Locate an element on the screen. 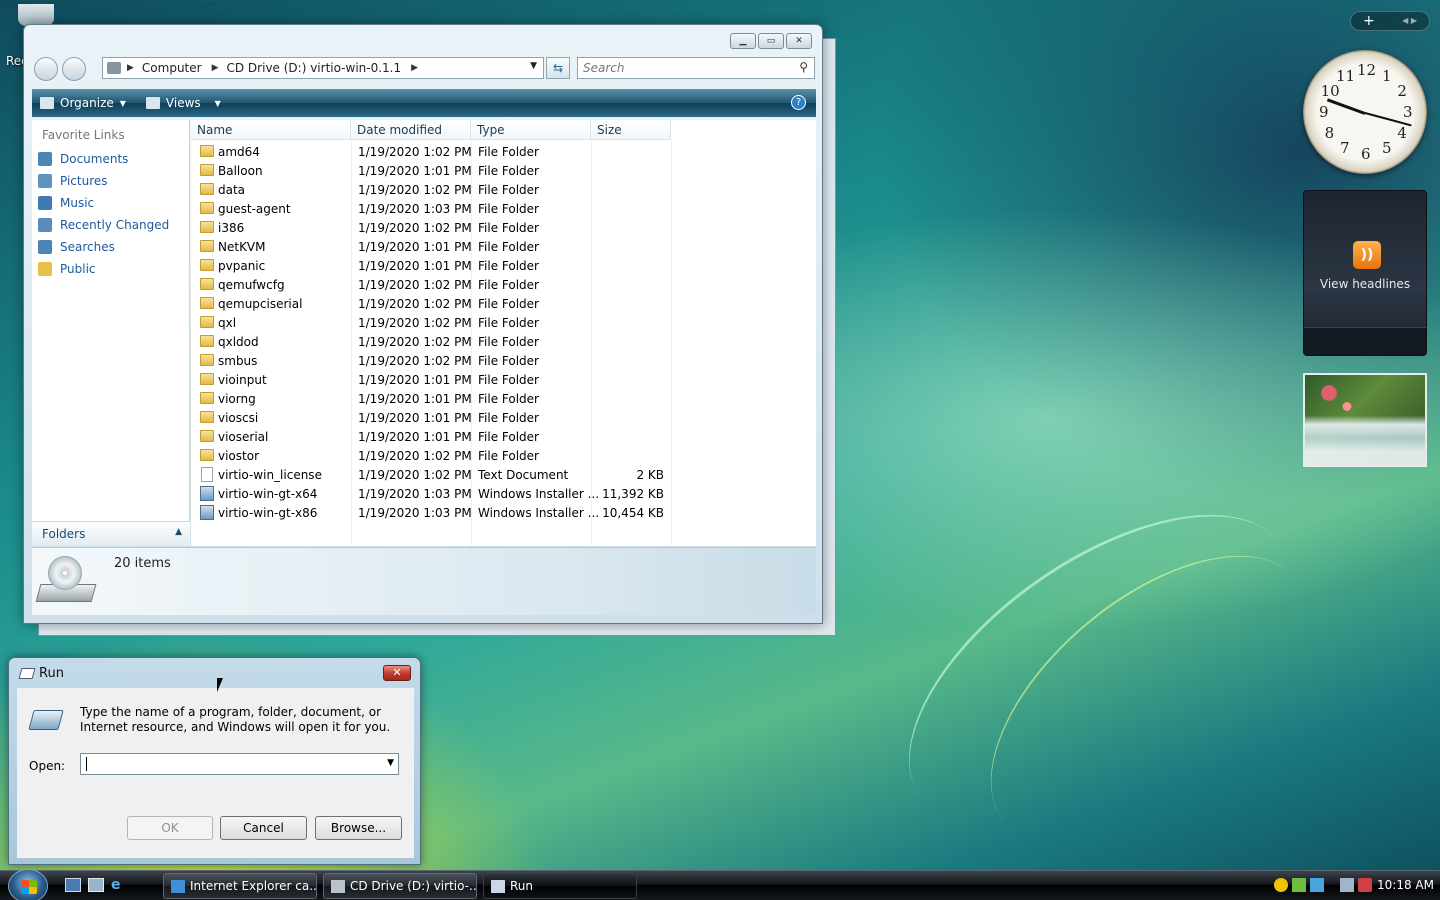 This screenshot has height=900, width=1440. file-row: data 1/19/2020 1:02 PM File Folder is located at coordinates (431, 189).